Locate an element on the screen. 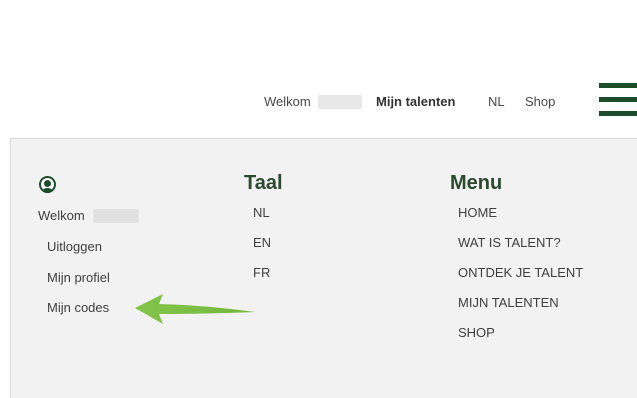 The image size is (637, 398). my-codes-link: Mijn codes is located at coordinates (78, 307).